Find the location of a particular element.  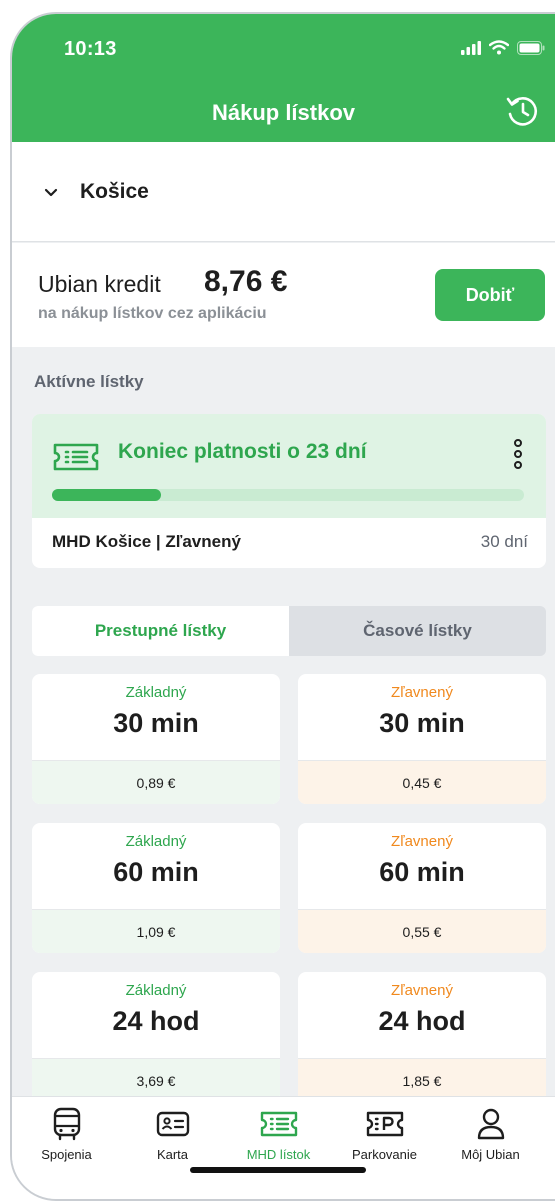

nav-item-spojenia: Spojenia is located at coordinates (66, 1134).